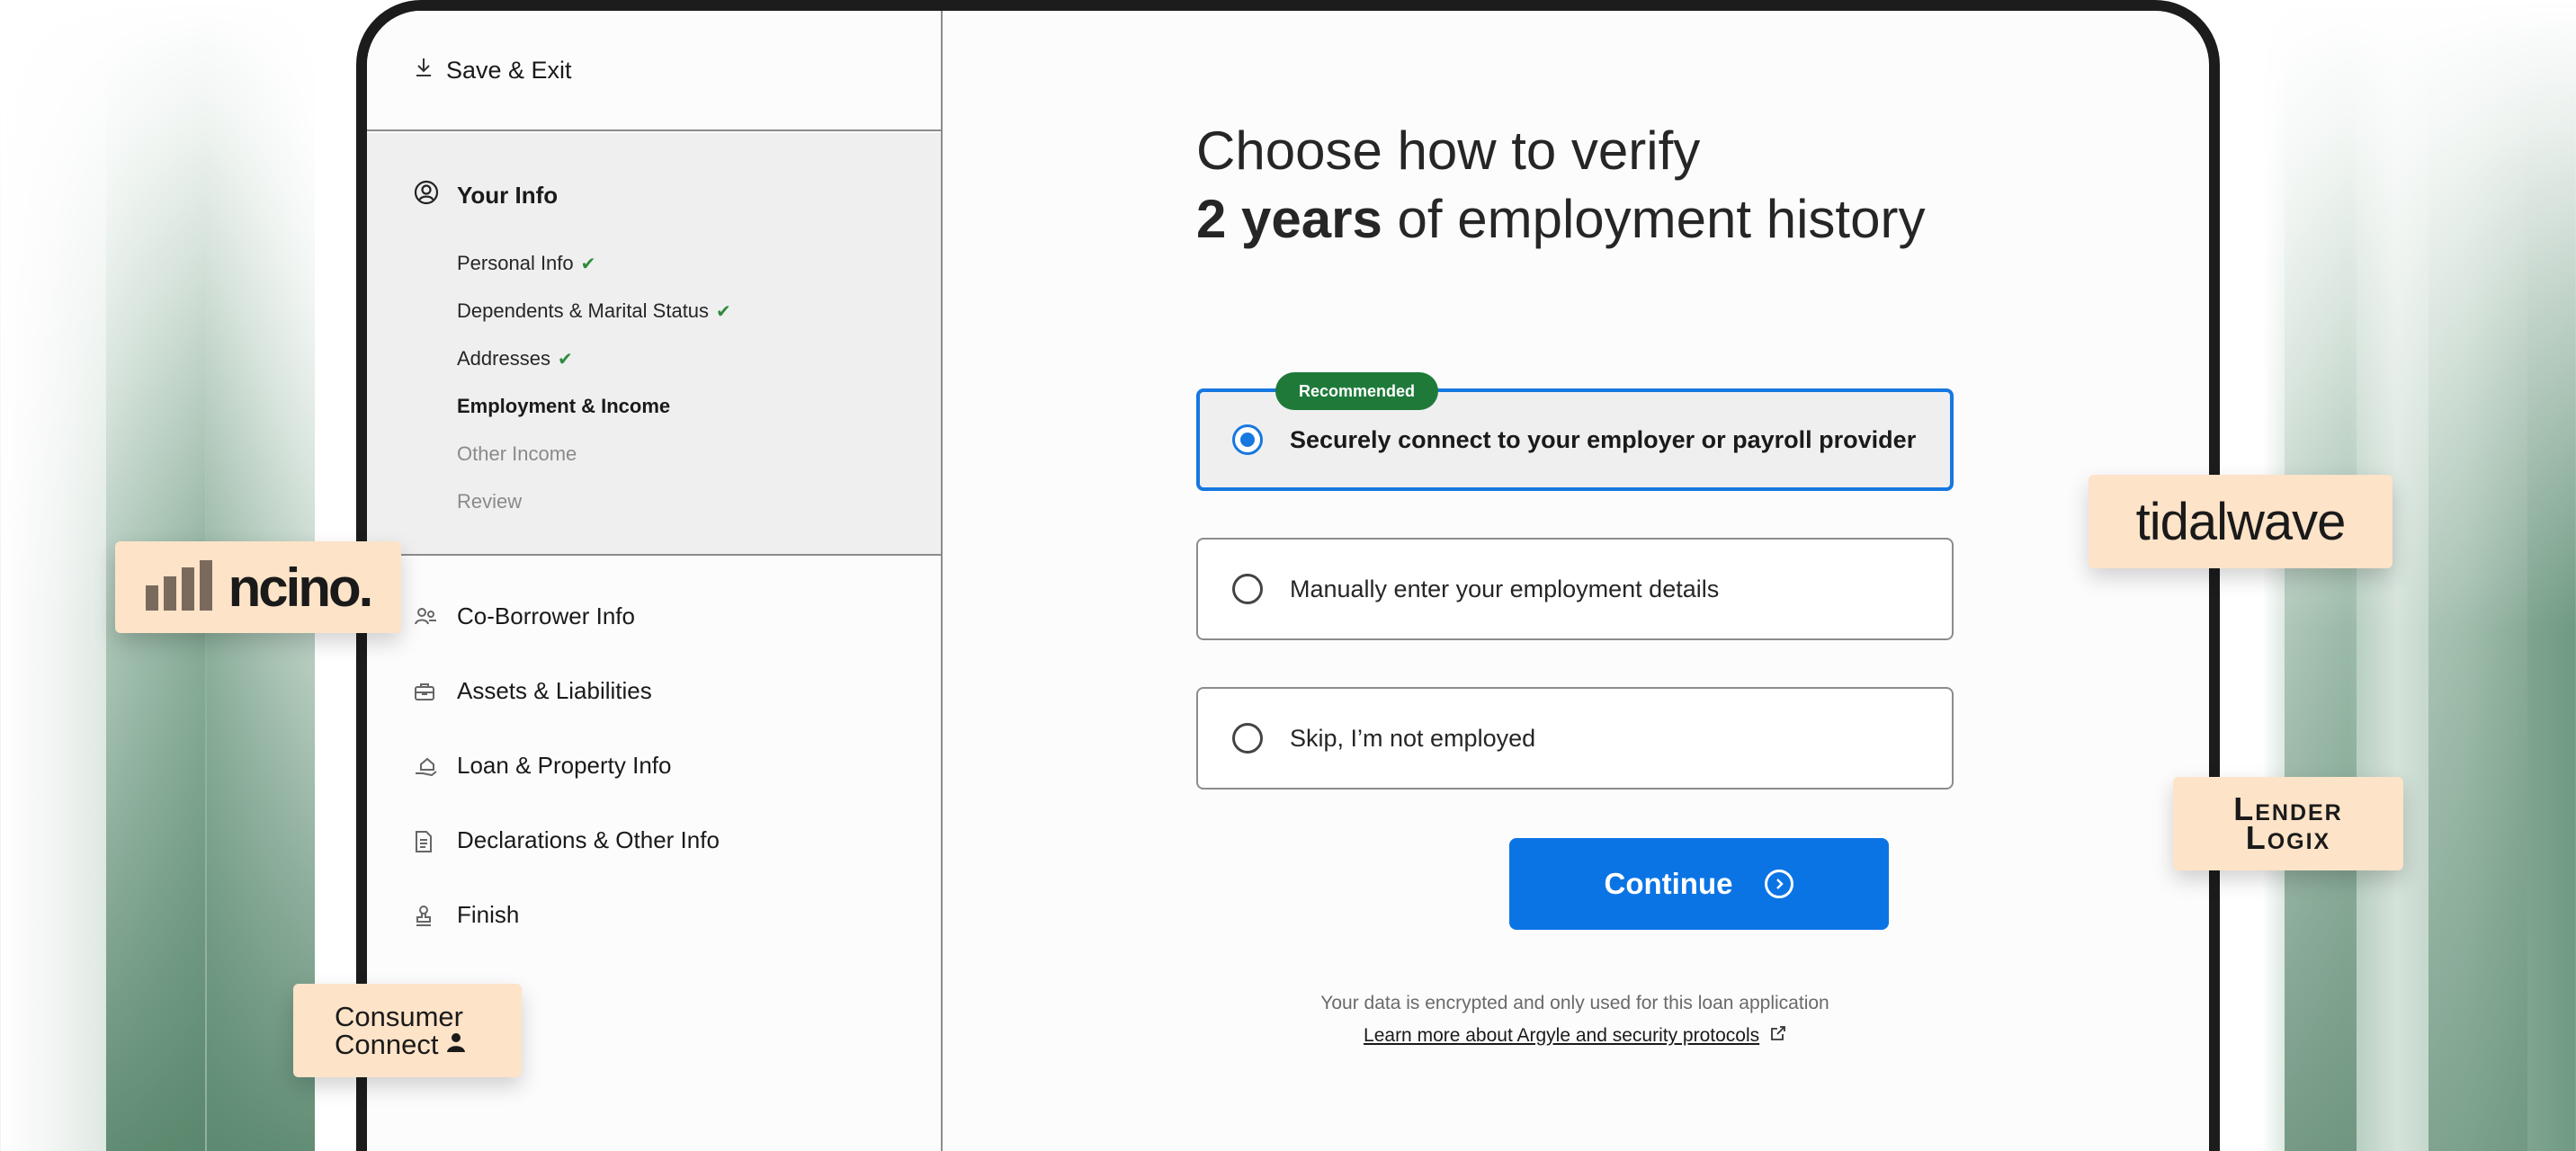 The width and height of the screenshot is (2576, 1151). What do you see at coordinates (399, 1016) in the screenshot?
I see `consumer-wordmark: Consumer` at bounding box center [399, 1016].